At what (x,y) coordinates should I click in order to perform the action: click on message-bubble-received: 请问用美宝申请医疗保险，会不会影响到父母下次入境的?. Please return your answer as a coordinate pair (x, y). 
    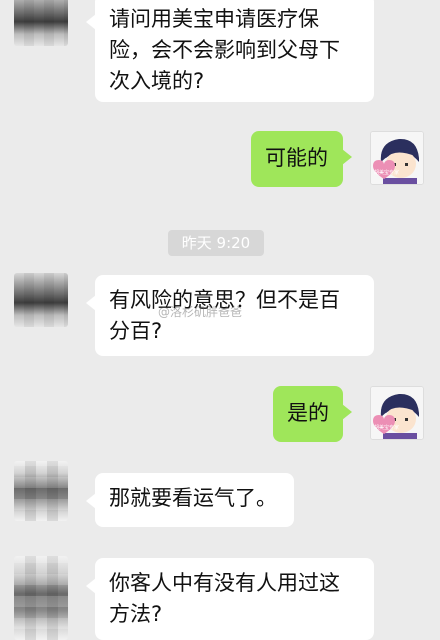
    Looking at the image, I should click on (230, 51).